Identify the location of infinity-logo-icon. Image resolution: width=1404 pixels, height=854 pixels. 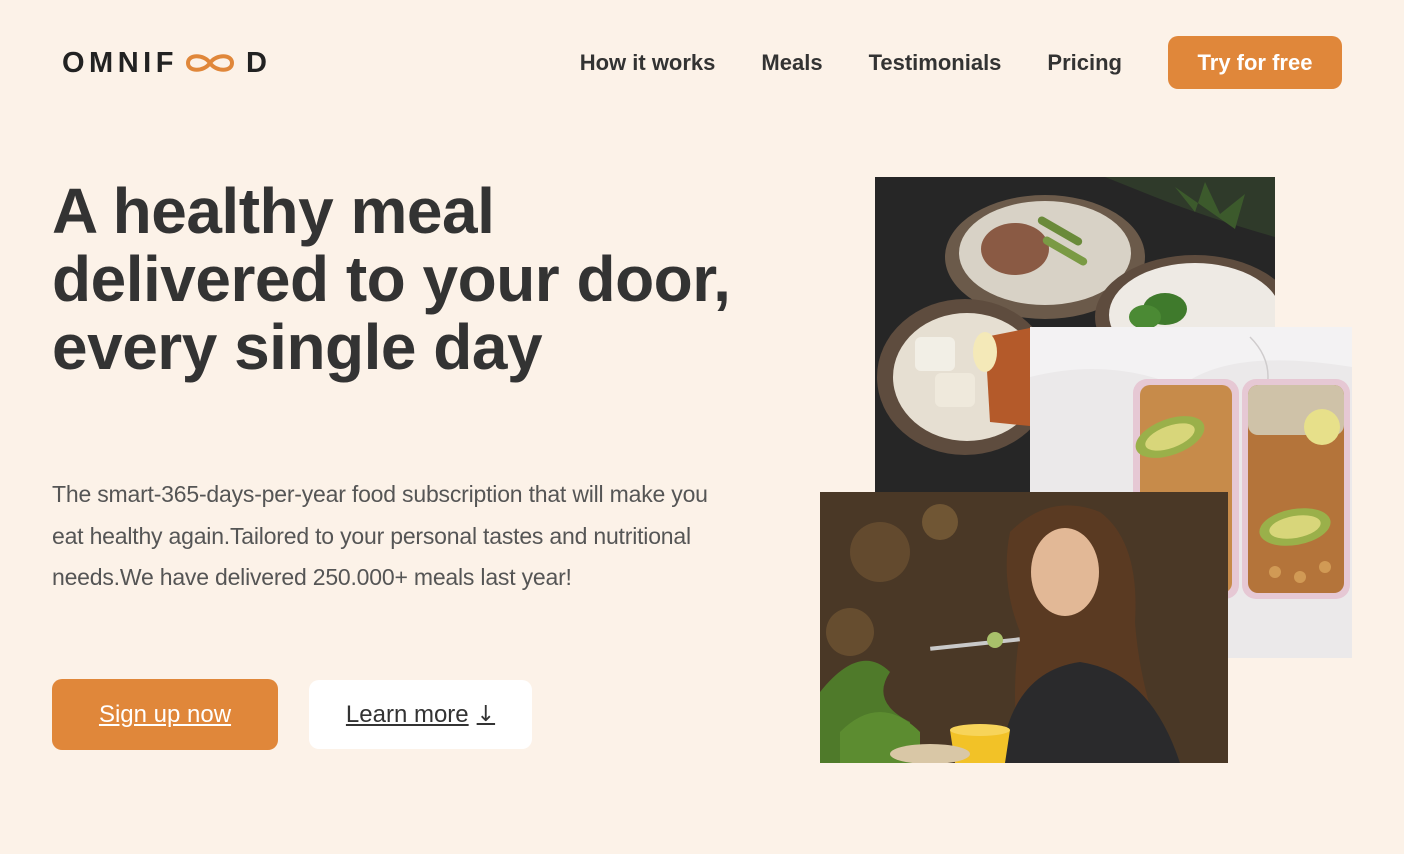
(210, 63).